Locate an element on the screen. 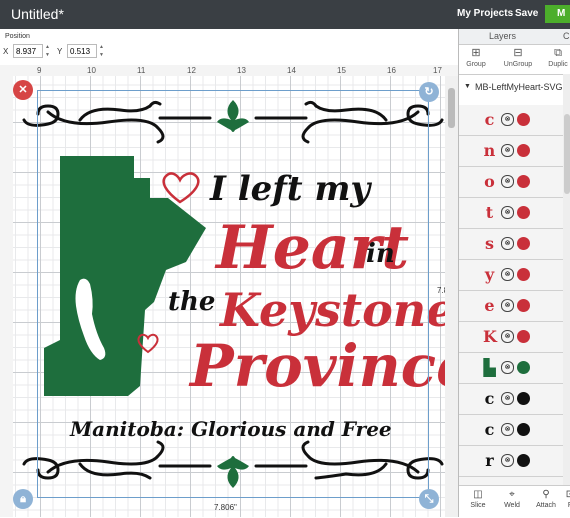 Image resolution: width=570 pixels, height=518 pixels. layer-row: y ⊗ is located at coordinates (514, 275).